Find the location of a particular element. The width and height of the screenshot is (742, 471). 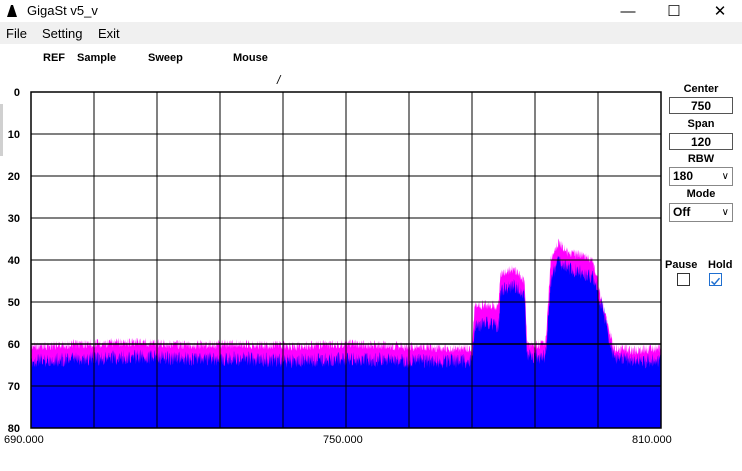

center-input: 750 is located at coordinates (701, 105).